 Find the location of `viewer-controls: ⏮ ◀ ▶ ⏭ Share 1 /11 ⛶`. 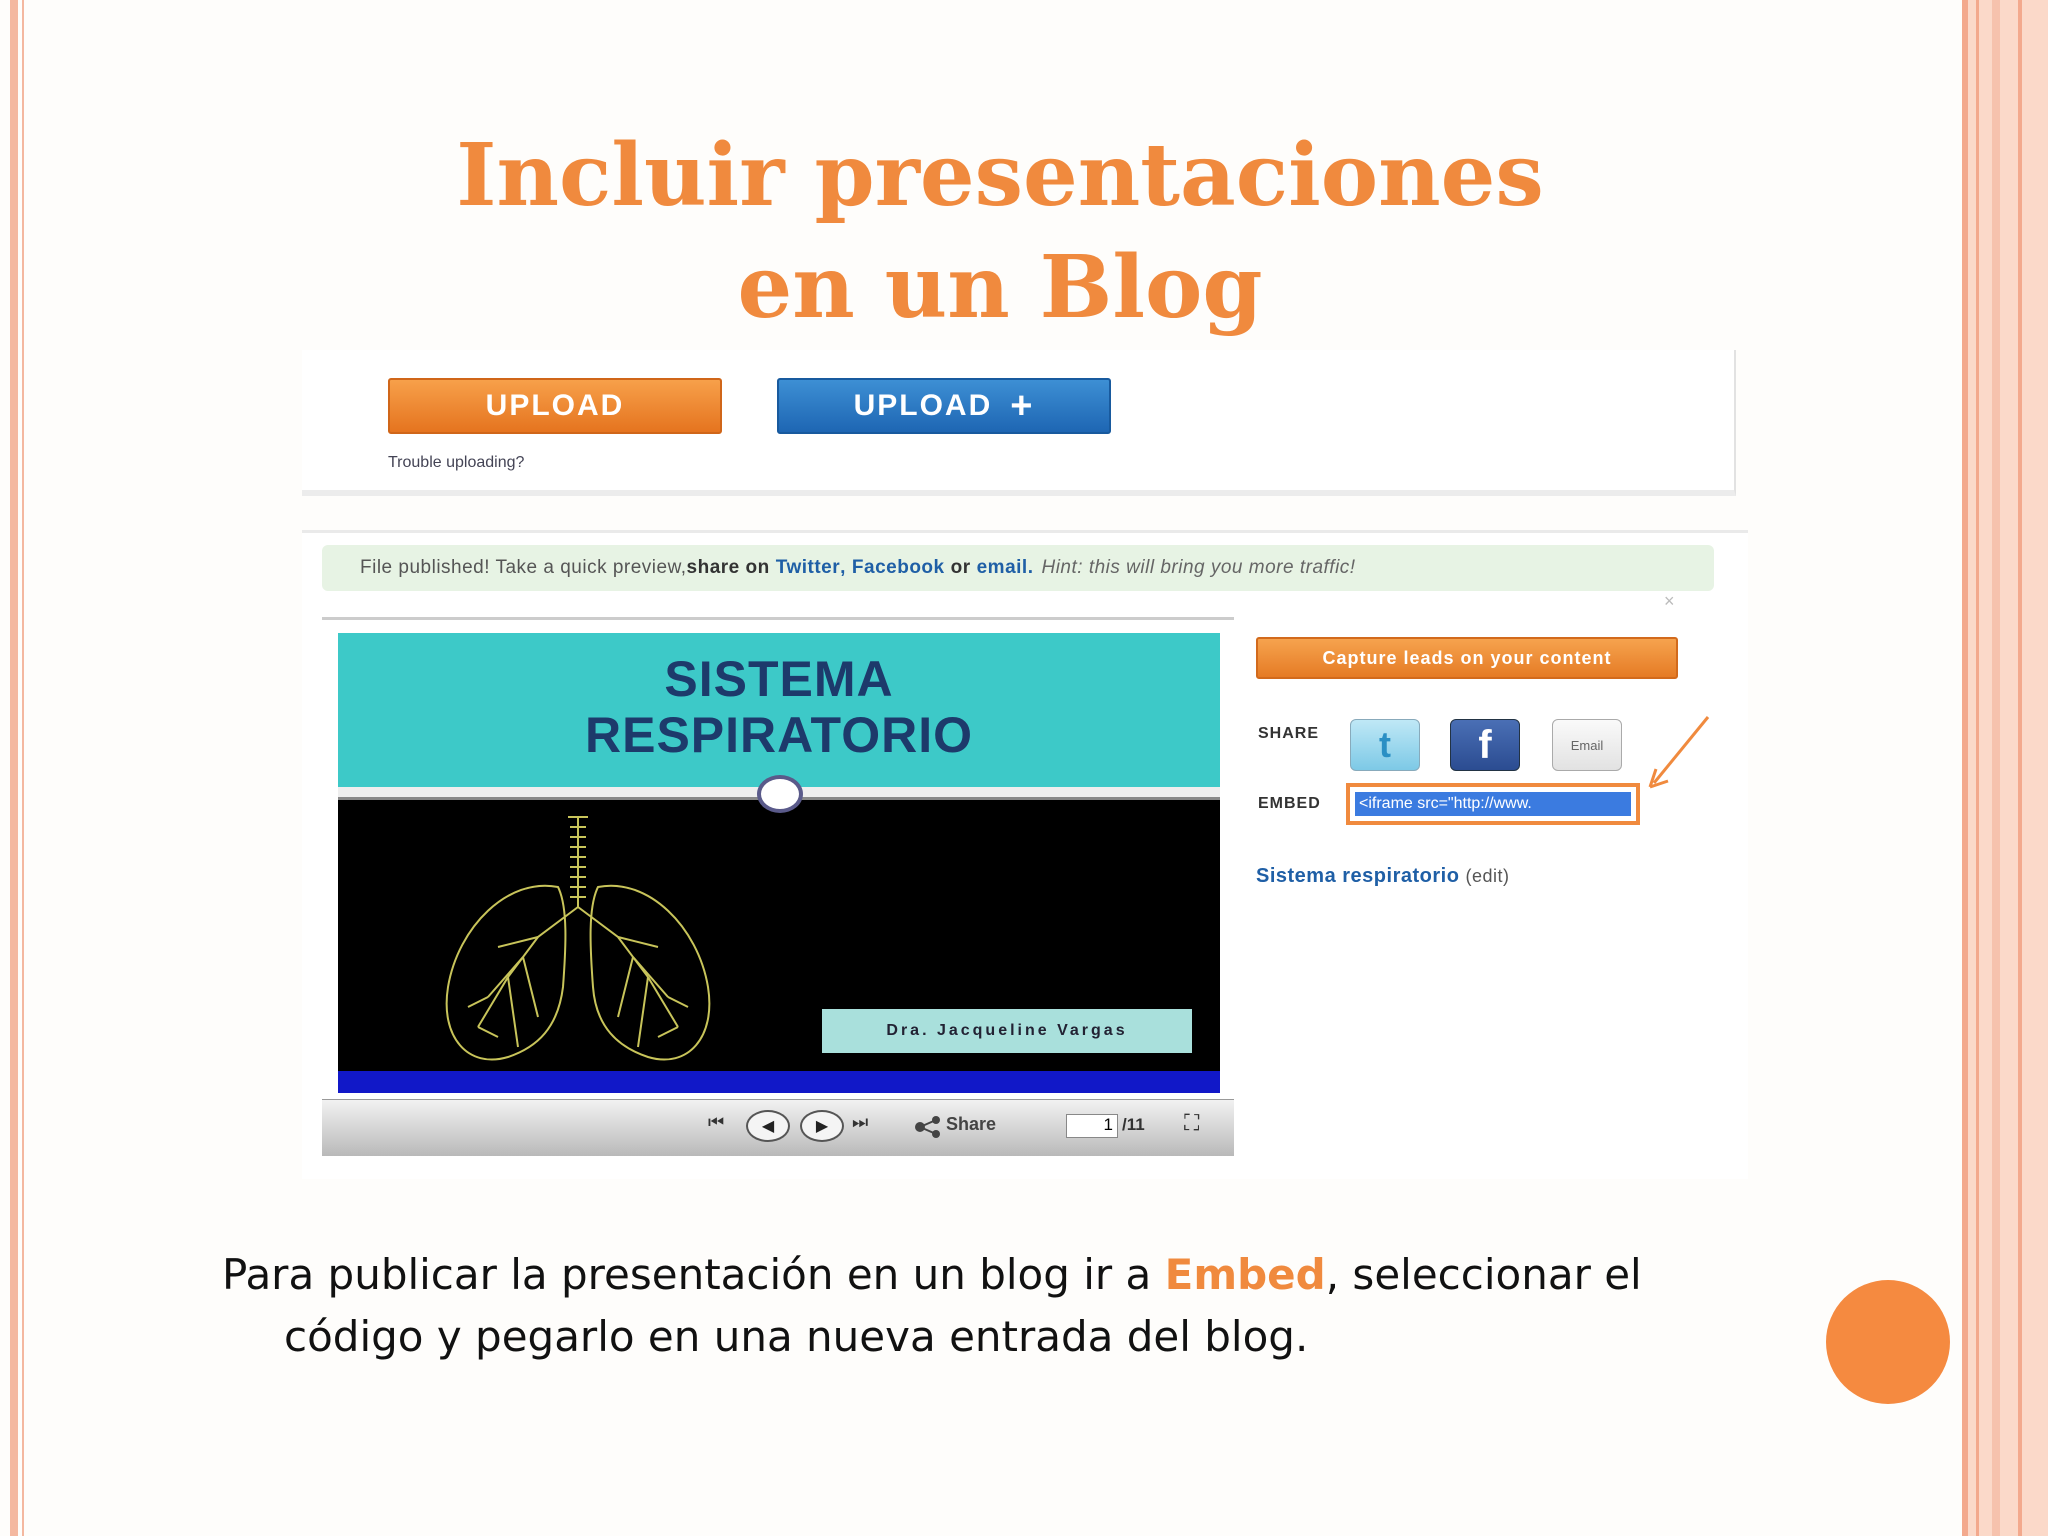

viewer-controls: ⏮ ◀ ▶ ⏭ Share 1 /11 ⛶ is located at coordinates (778, 1127).